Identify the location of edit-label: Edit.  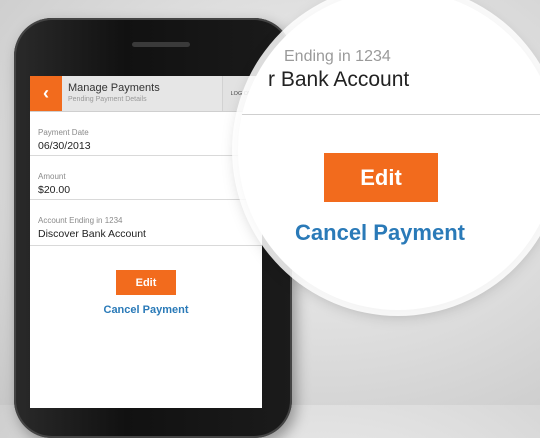
(146, 282).